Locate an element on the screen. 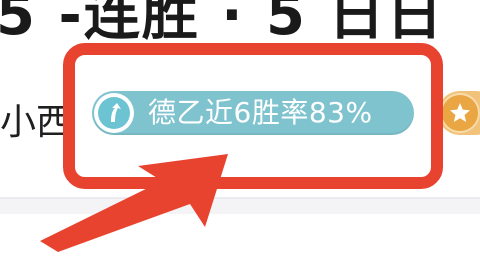  win-rate-badge: 德乙近6胜率83% is located at coordinates (253, 113).